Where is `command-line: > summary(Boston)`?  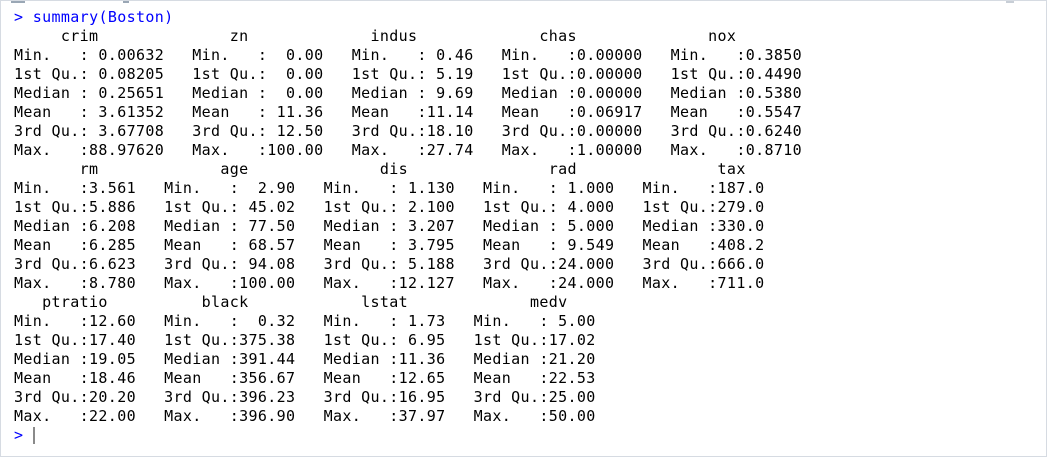
command-line: > summary(Boston) is located at coordinates (94, 17).